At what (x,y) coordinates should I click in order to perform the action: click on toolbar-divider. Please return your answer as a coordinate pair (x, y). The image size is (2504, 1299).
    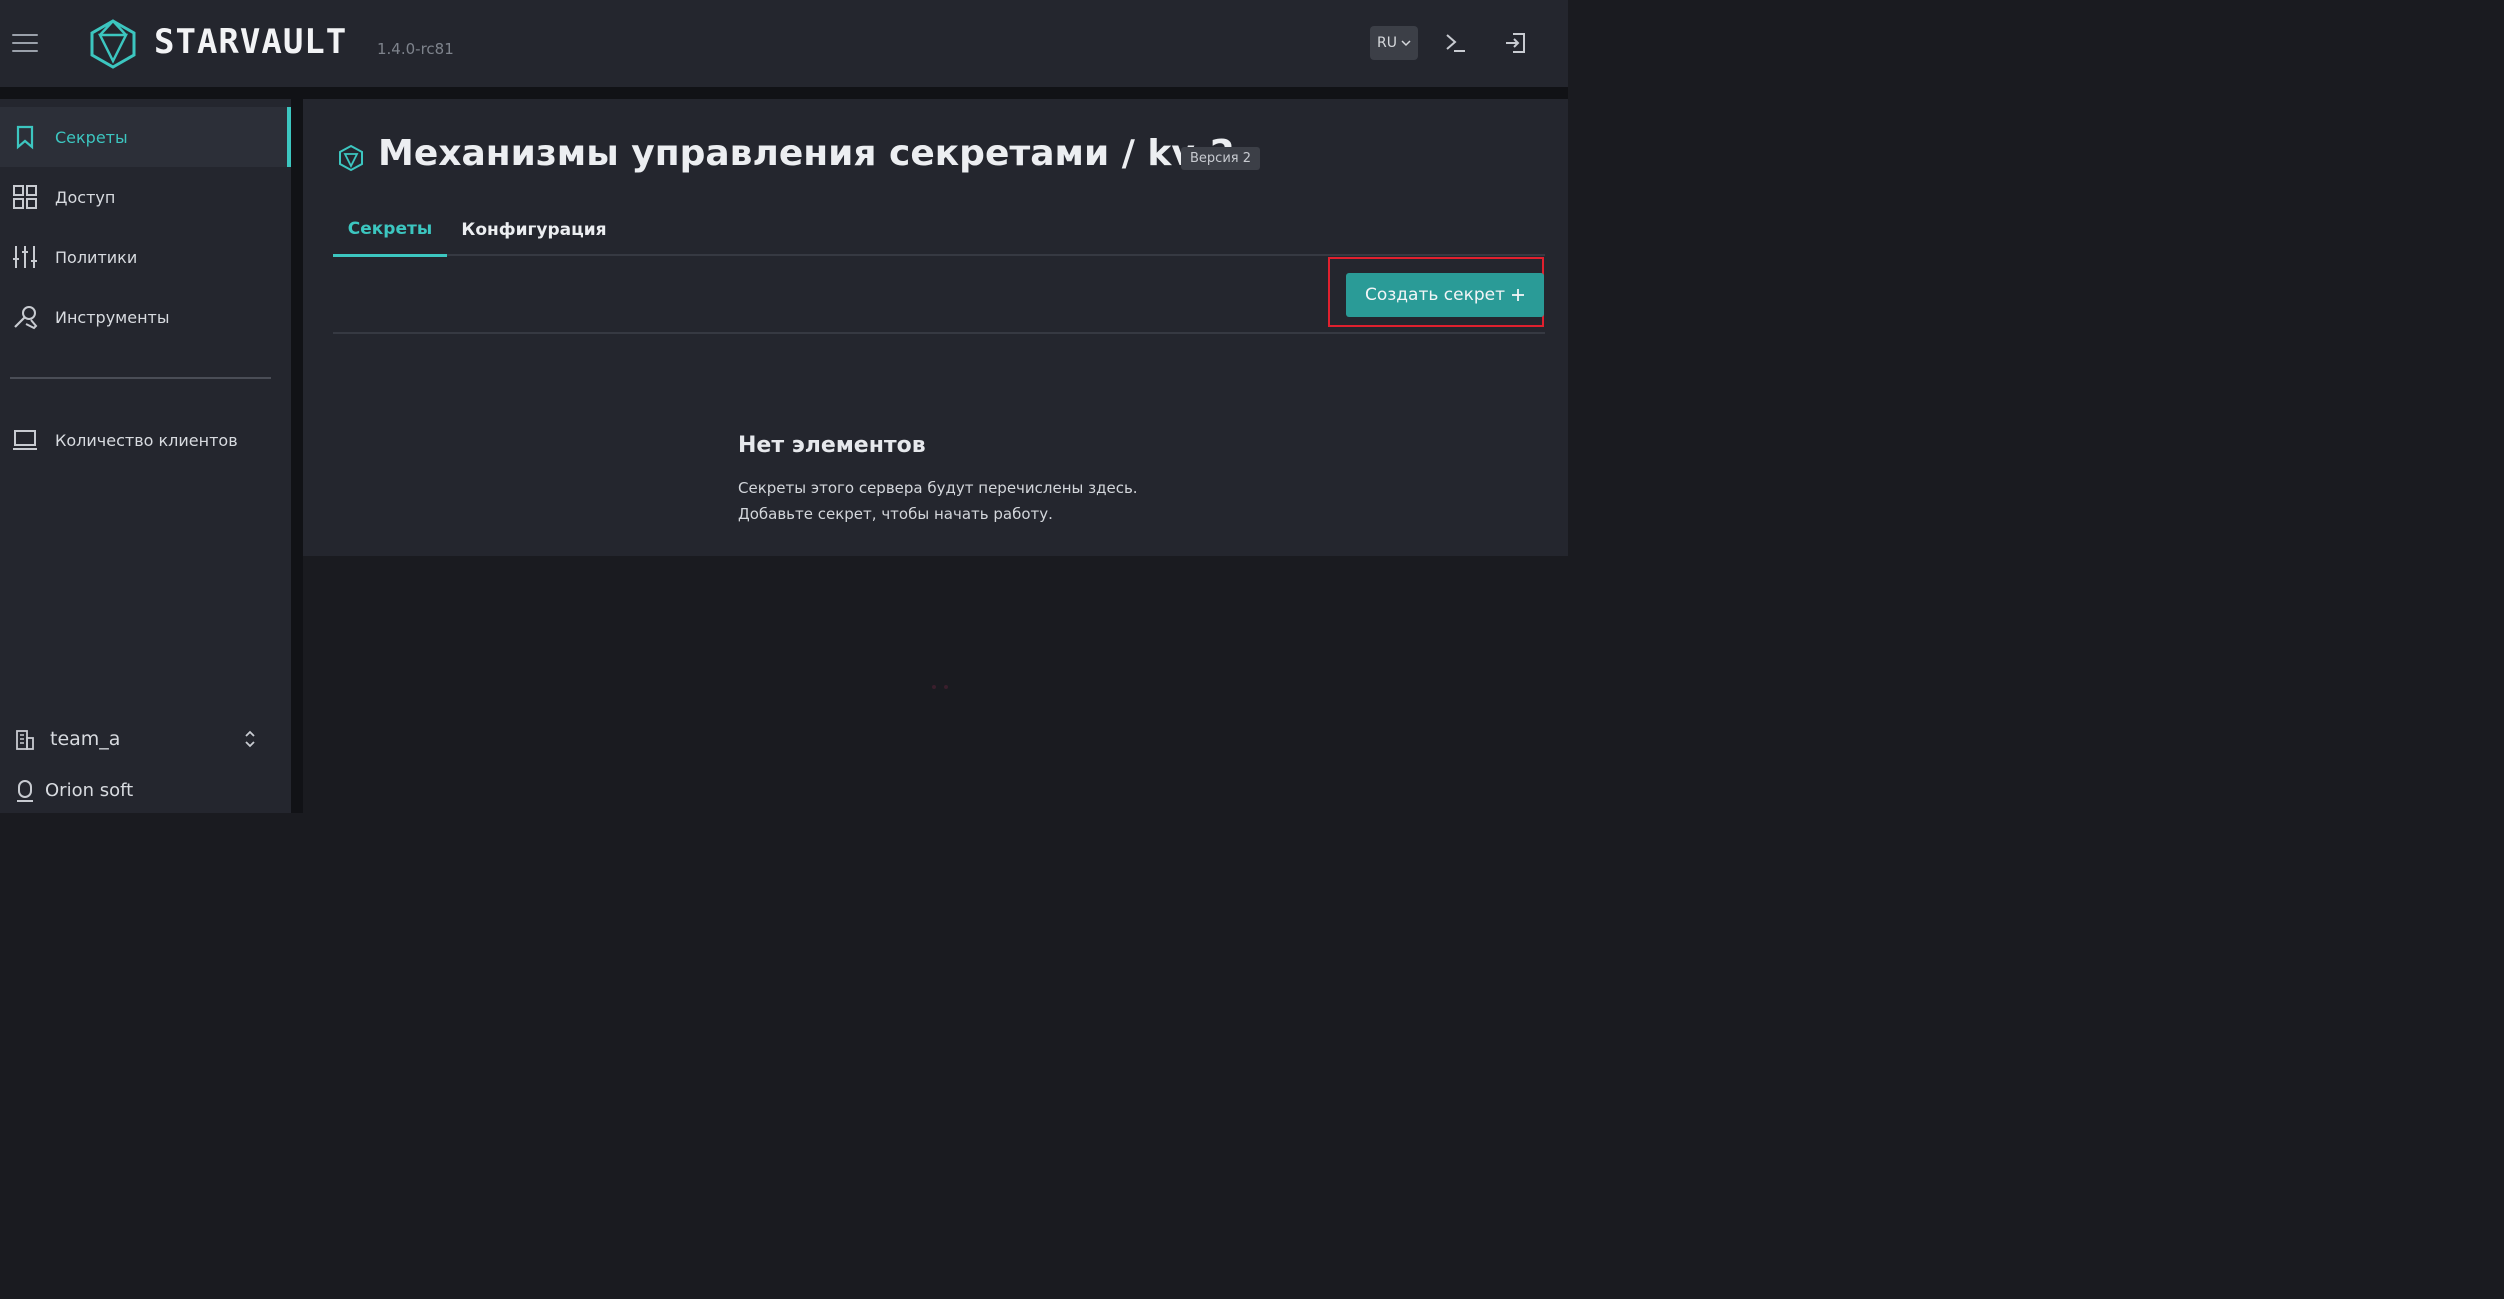
    Looking at the image, I should click on (939, 333).